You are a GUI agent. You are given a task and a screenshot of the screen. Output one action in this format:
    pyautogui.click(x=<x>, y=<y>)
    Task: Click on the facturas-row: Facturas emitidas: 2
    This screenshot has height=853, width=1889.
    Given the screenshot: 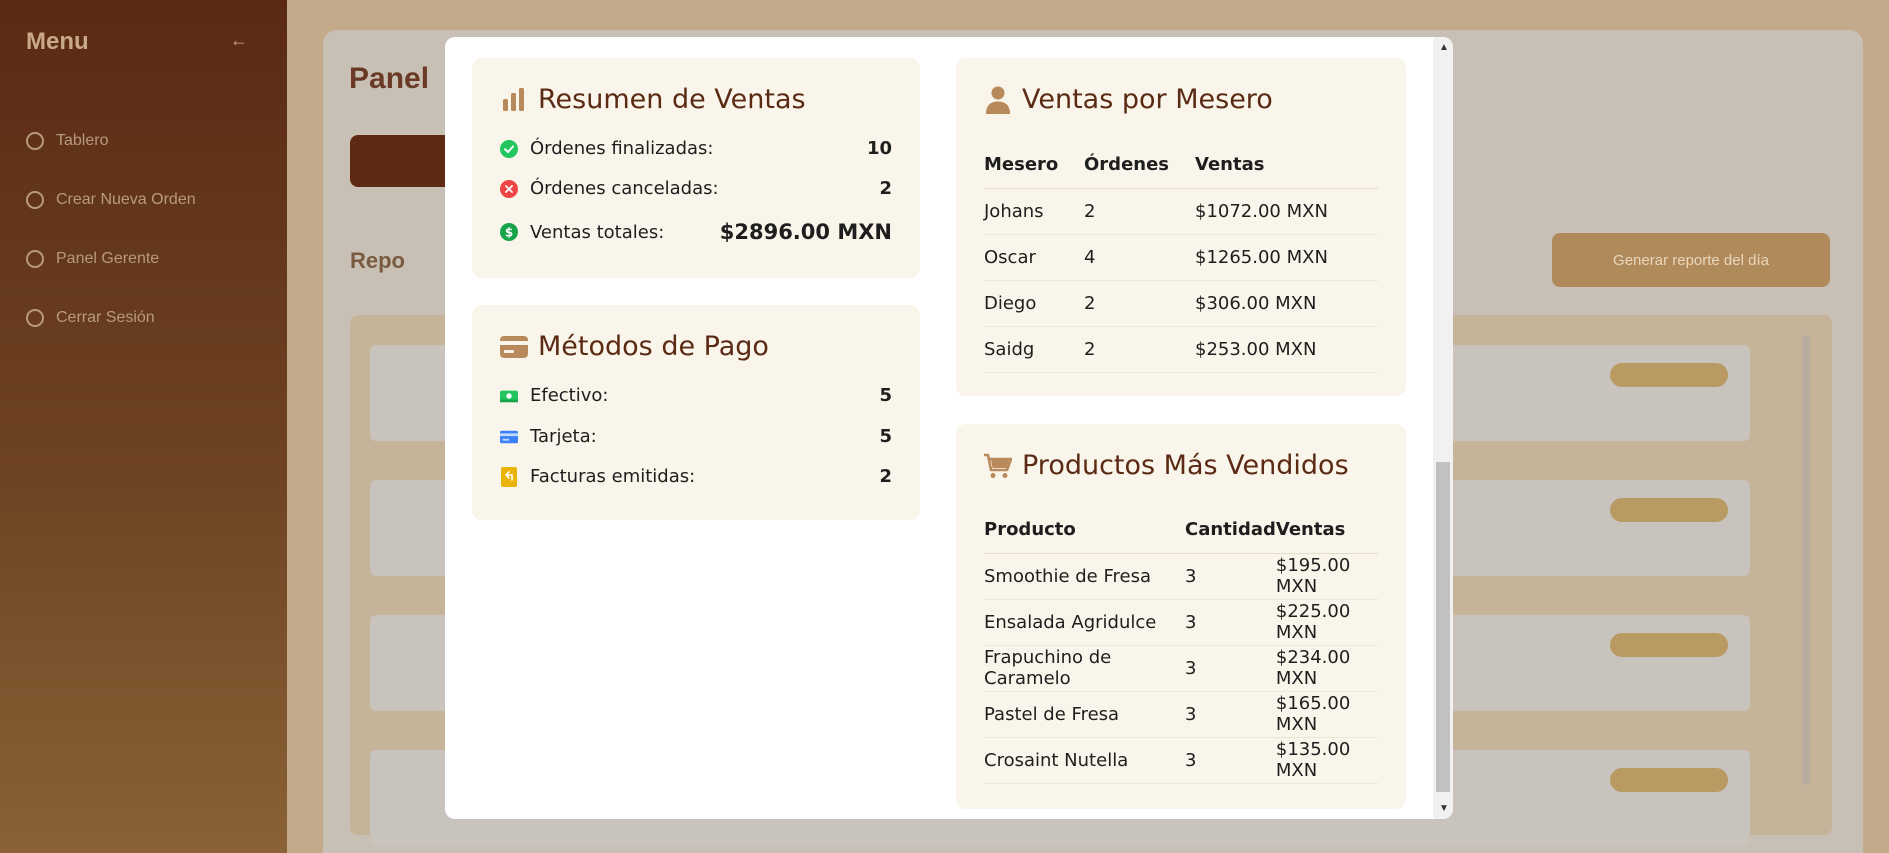 What is the action you would take?
    pyautogui.click(x=696, y=476)
    